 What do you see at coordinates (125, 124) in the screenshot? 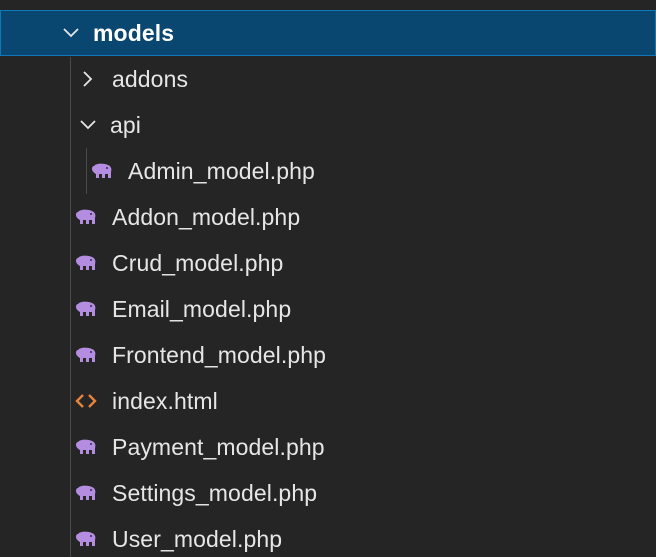
I see `folder-label: api` at bounding box center [125, 124].